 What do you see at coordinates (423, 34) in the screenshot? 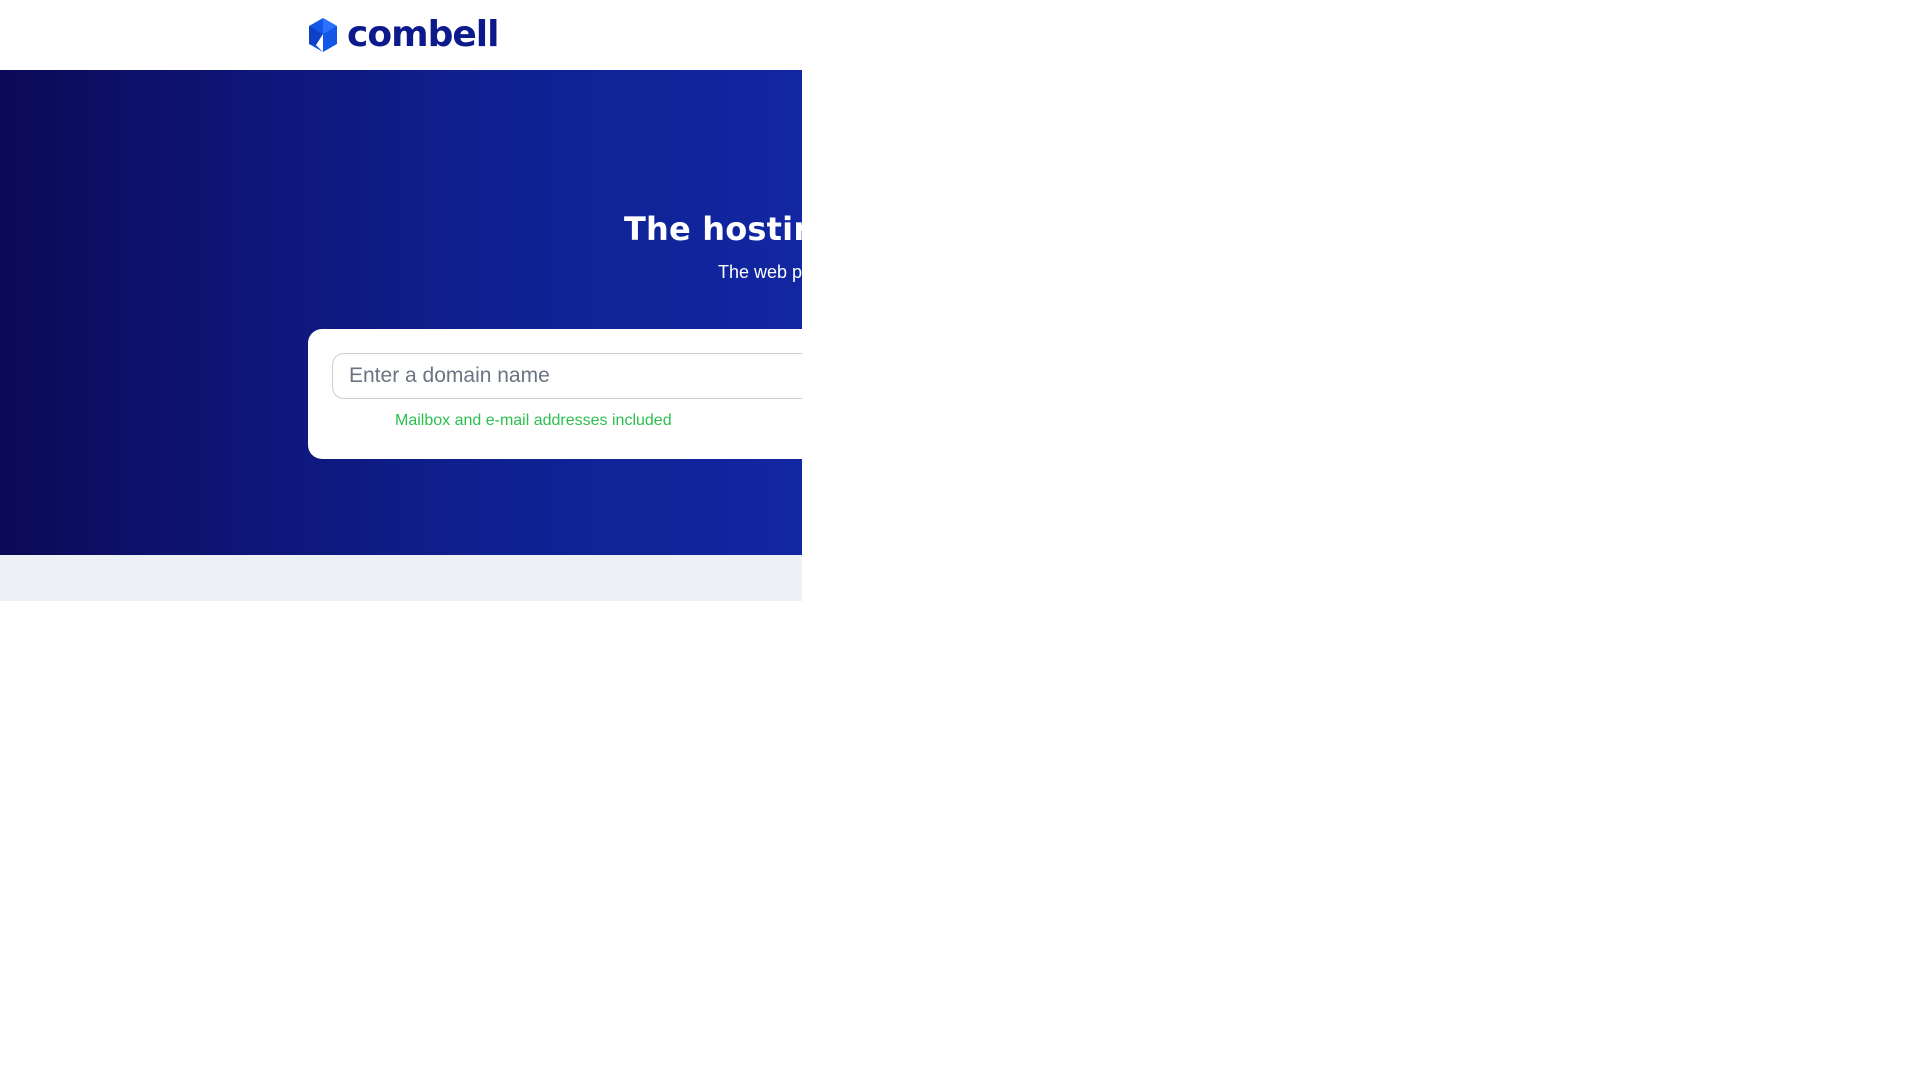
I see `logo-wordmark: combell` at bounding box center [423, 34].